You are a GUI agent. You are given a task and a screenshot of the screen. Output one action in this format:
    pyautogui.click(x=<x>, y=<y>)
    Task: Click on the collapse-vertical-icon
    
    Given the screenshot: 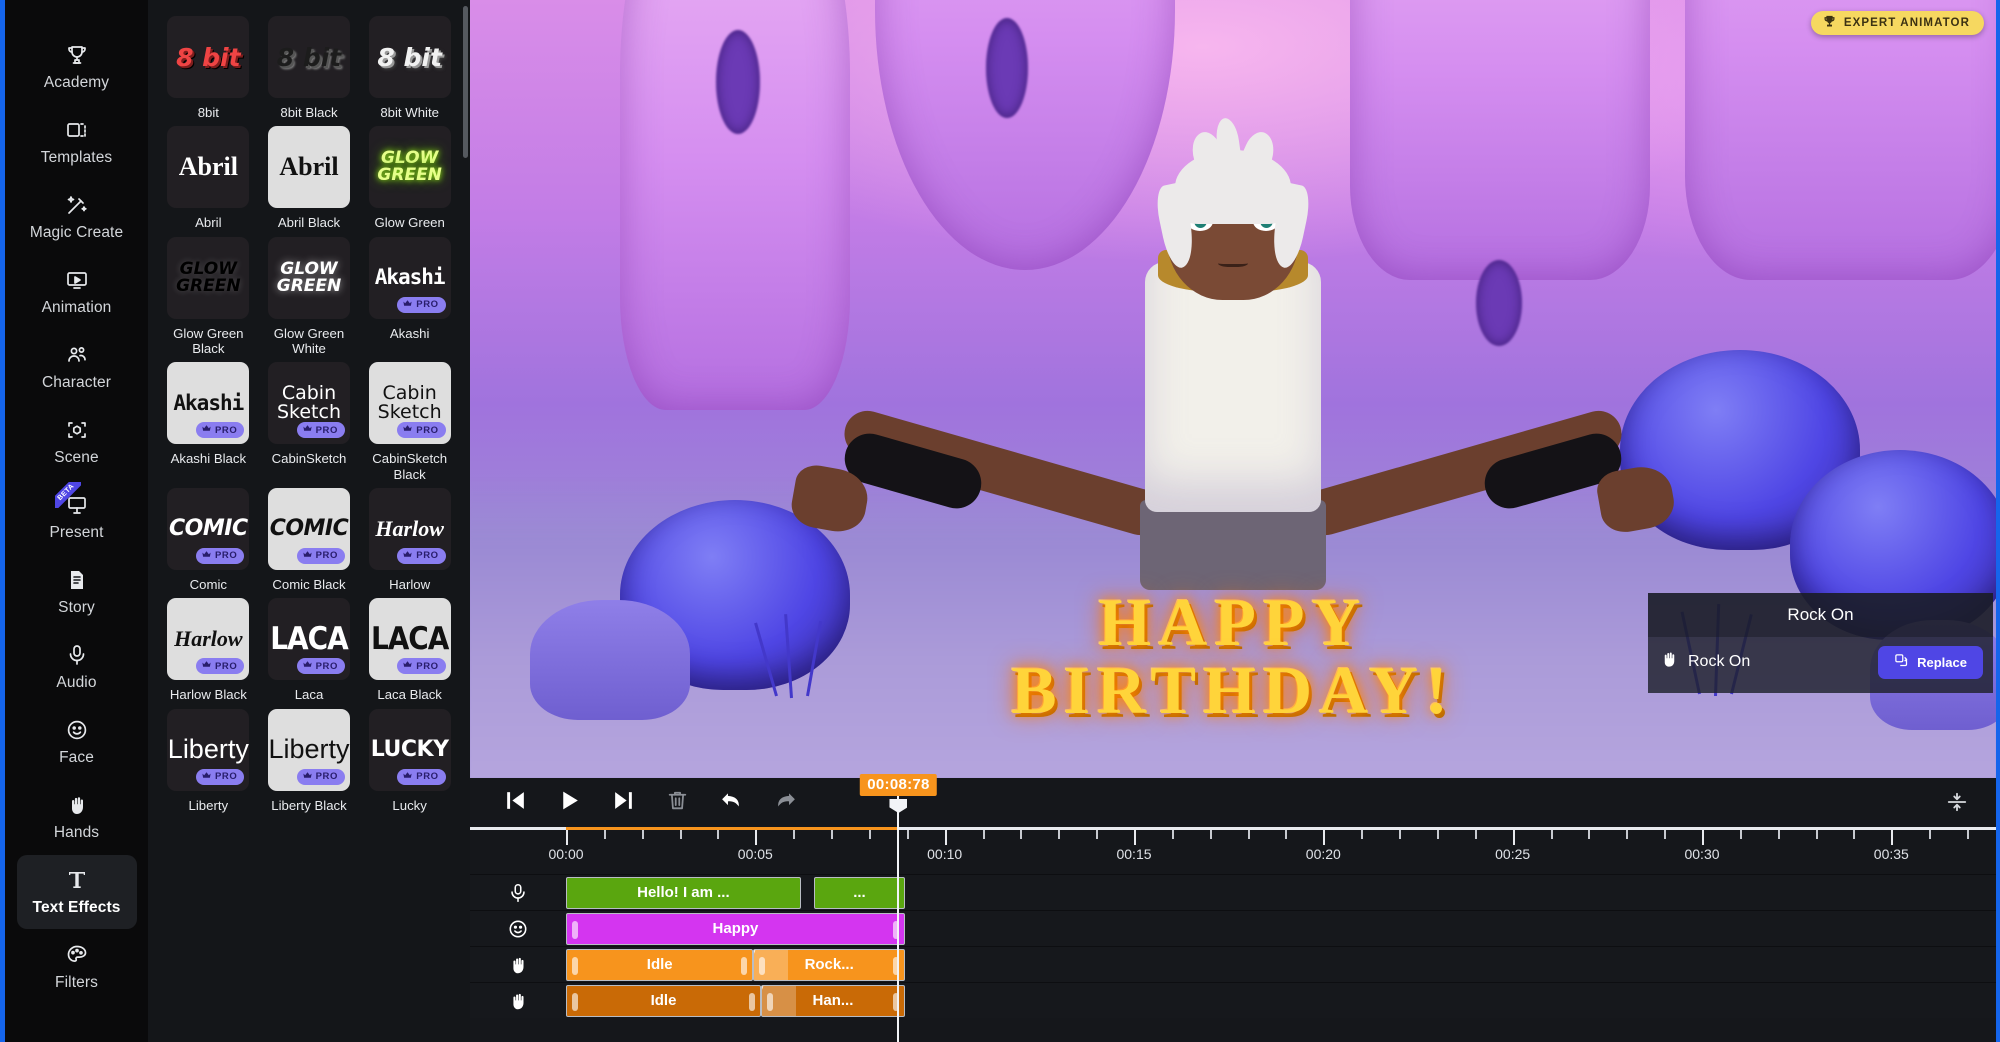 What is the action you would take?
    pyautogui.click(x=1957, y=802)
    